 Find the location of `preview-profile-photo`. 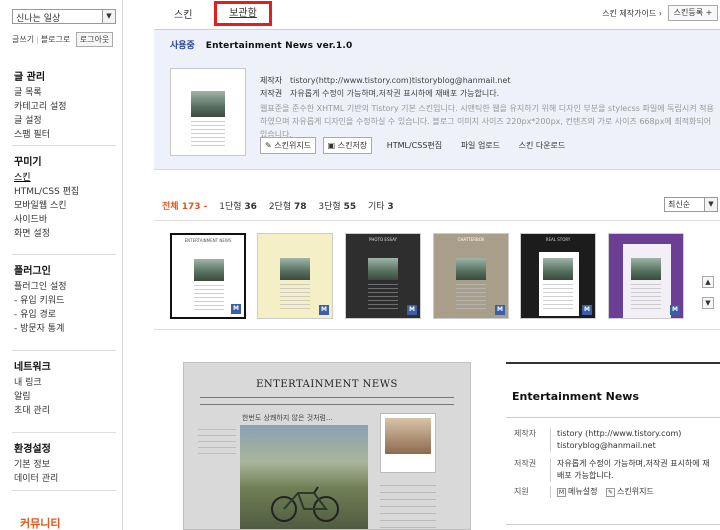

preview-profile-photo is located at coordinates (408, 436).